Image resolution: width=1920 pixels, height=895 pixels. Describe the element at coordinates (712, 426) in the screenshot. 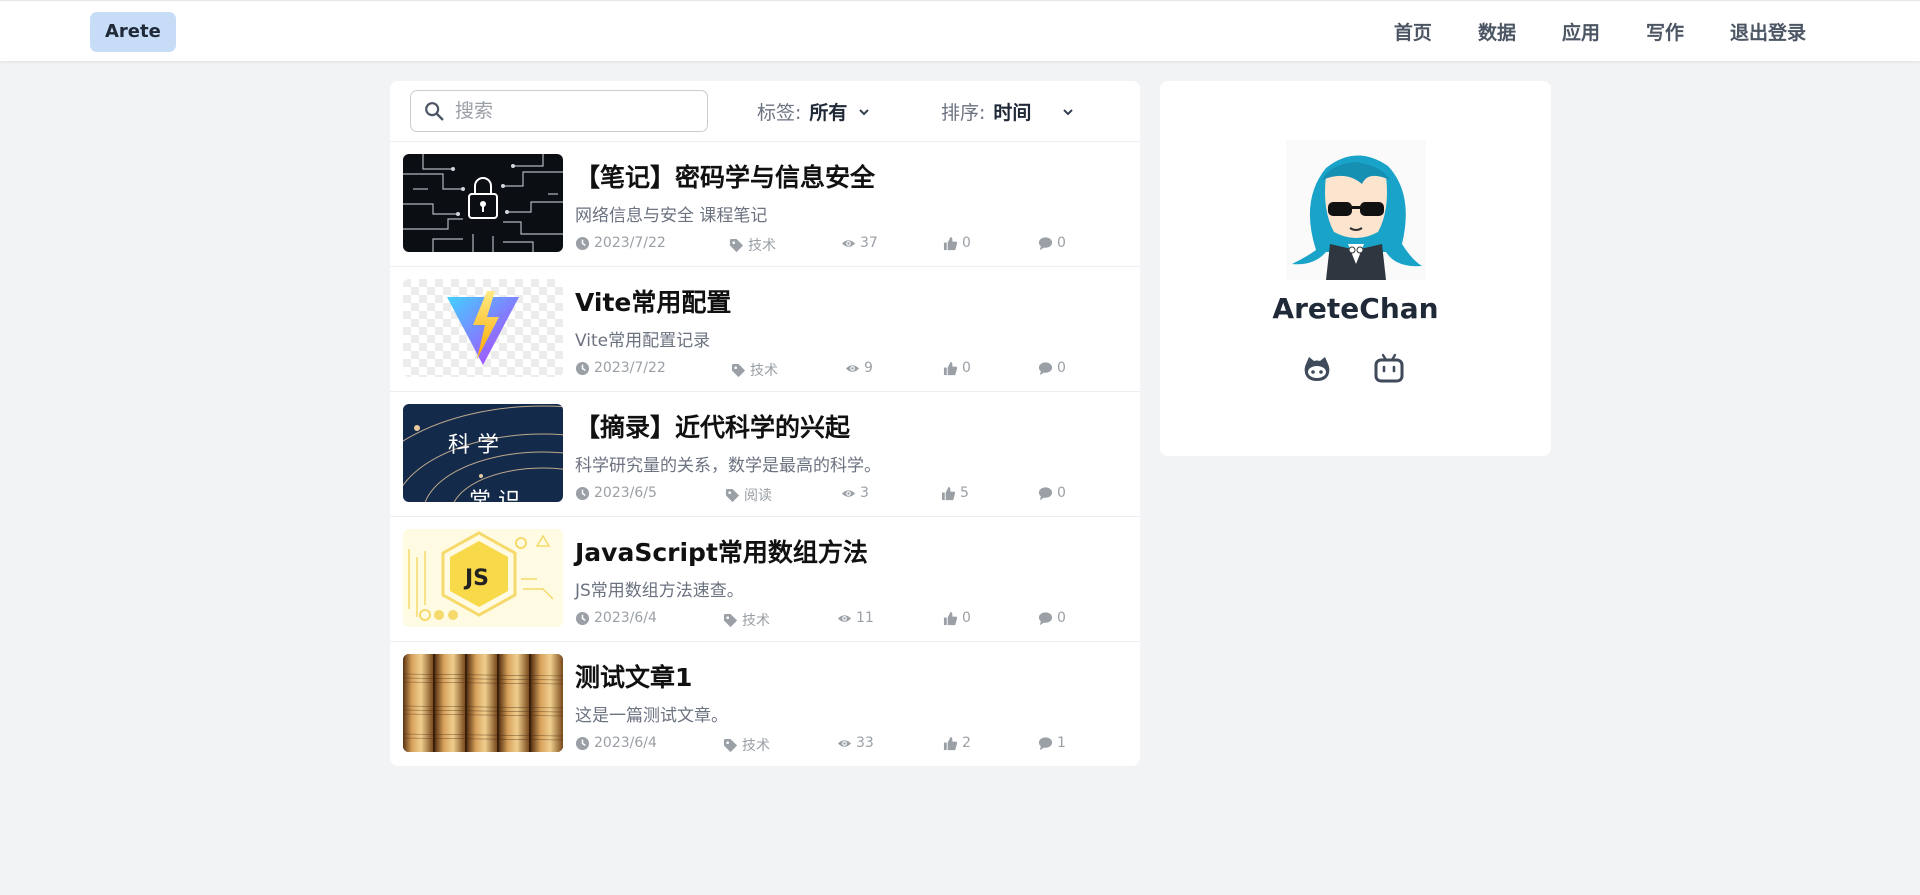

I see `post-title: 【摘录】近代科学的兴起` at that location.